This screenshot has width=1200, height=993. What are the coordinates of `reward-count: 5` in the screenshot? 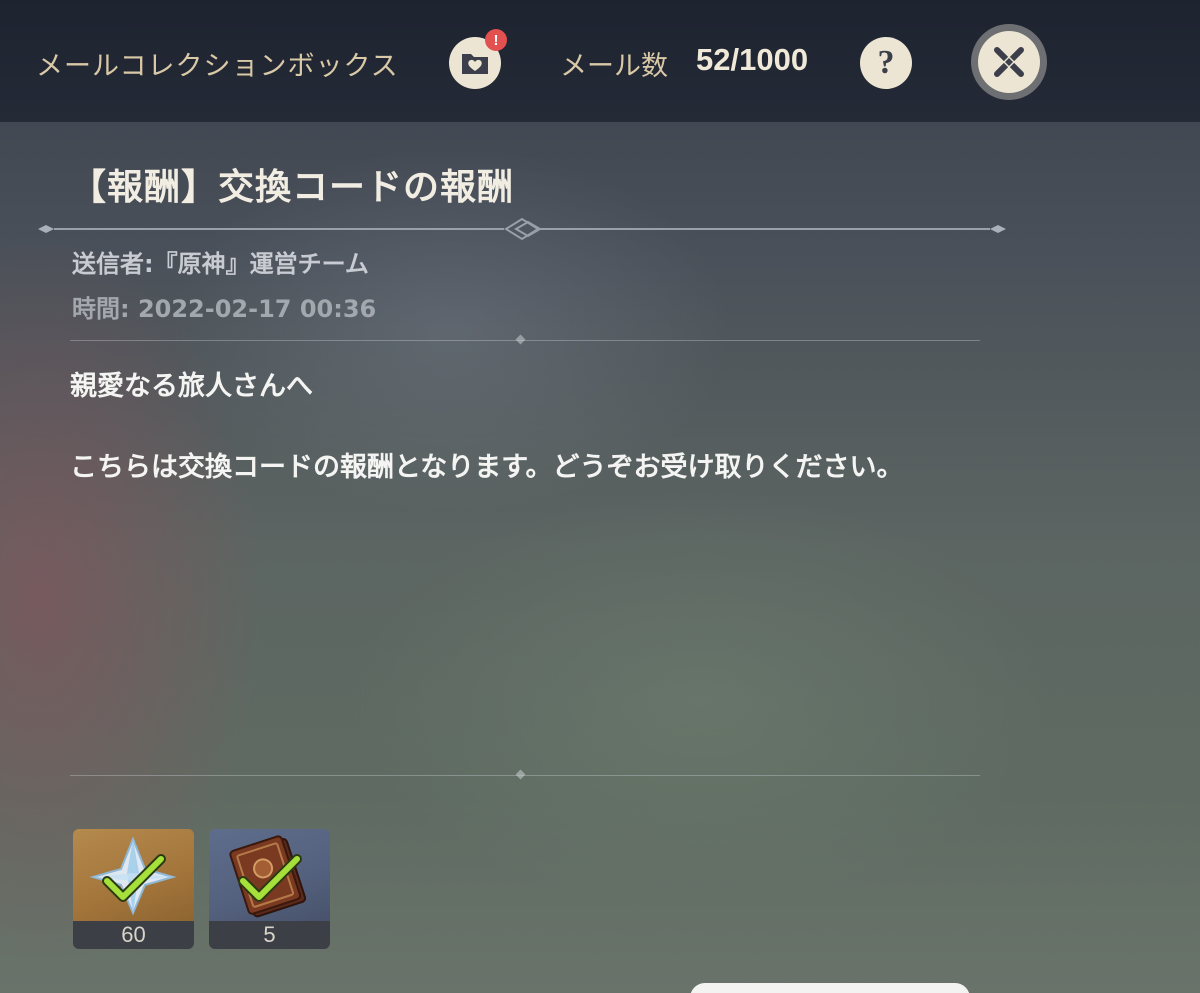 It's located at (269, 935).